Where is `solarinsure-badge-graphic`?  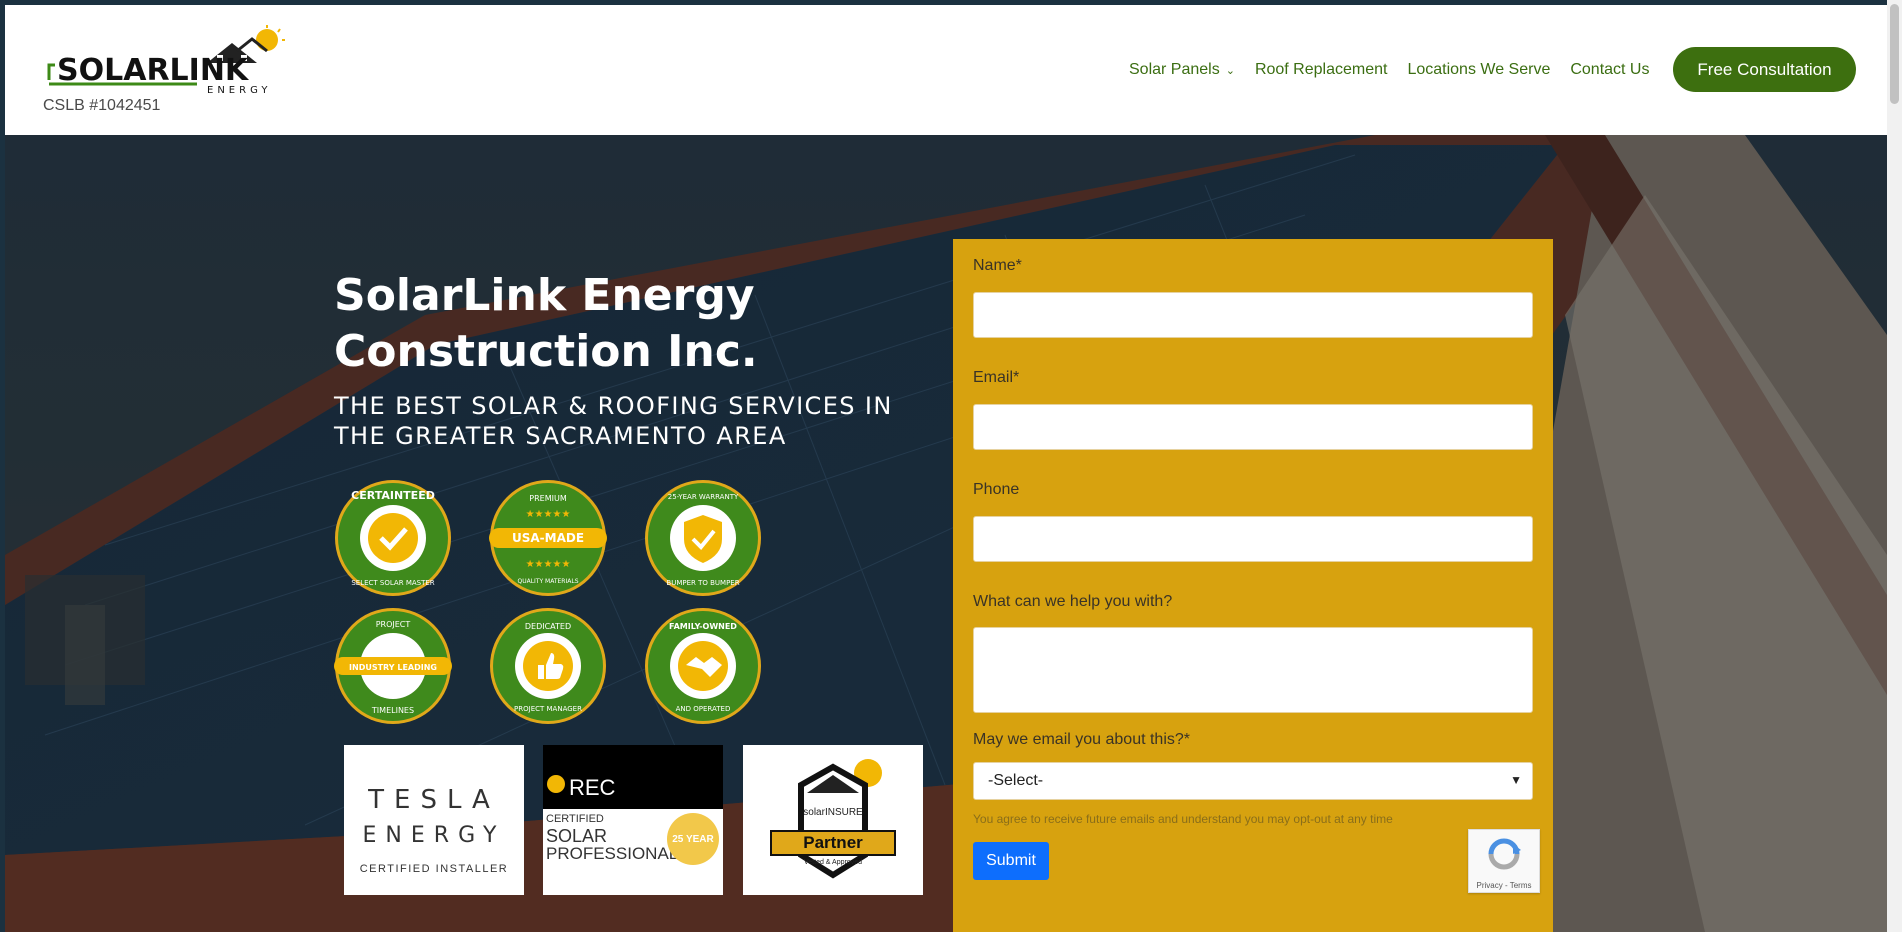
solarinsure-badge-graphic is located at coordinates (833, 819).